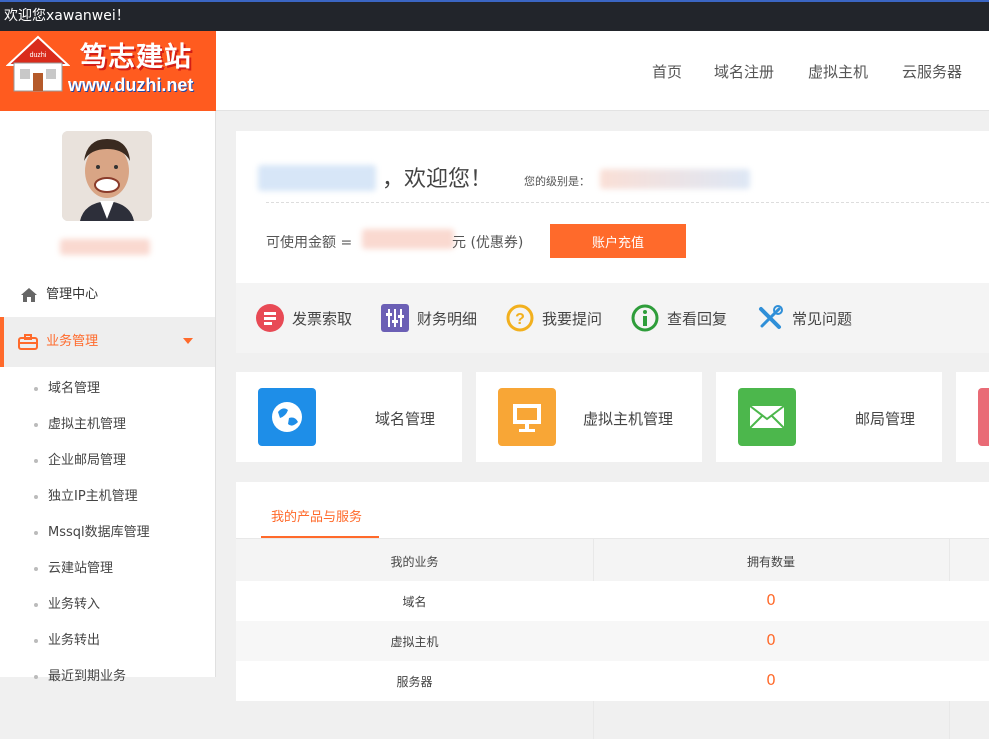  What do you see at coordinates (73, 566) in the screenshot?
I see `sidebar-item-cloudsite-manage: 云建站管理` at bounding box center [73, 566].